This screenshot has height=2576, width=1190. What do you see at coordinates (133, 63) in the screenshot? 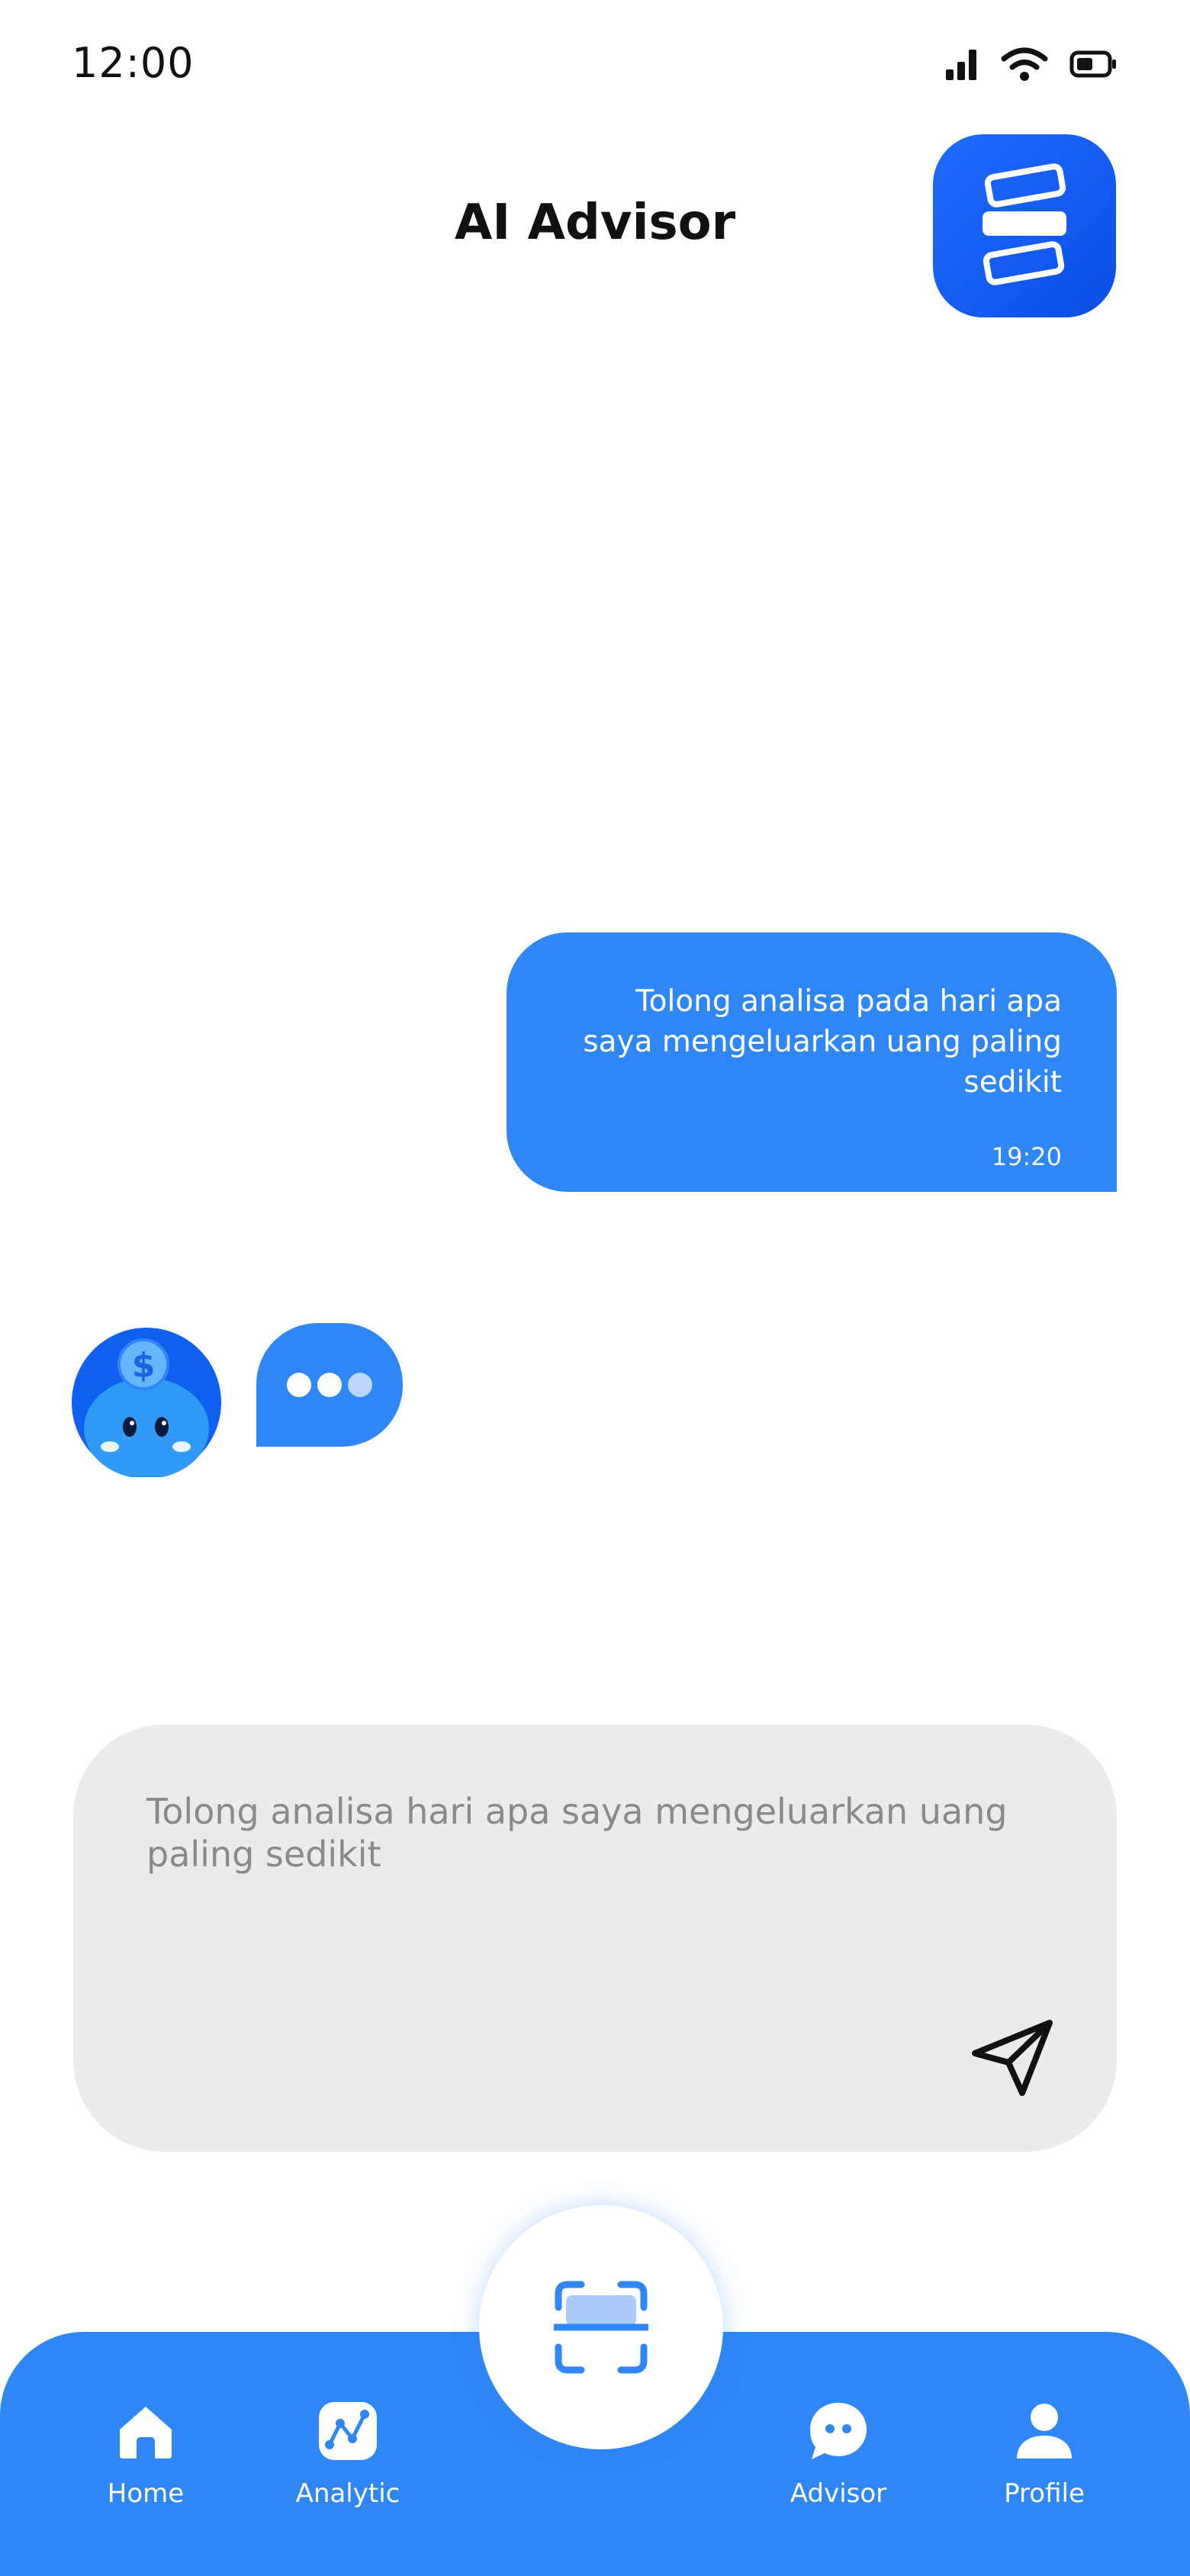
I see `status-time: 12:00` at bounding box center [133, 63].